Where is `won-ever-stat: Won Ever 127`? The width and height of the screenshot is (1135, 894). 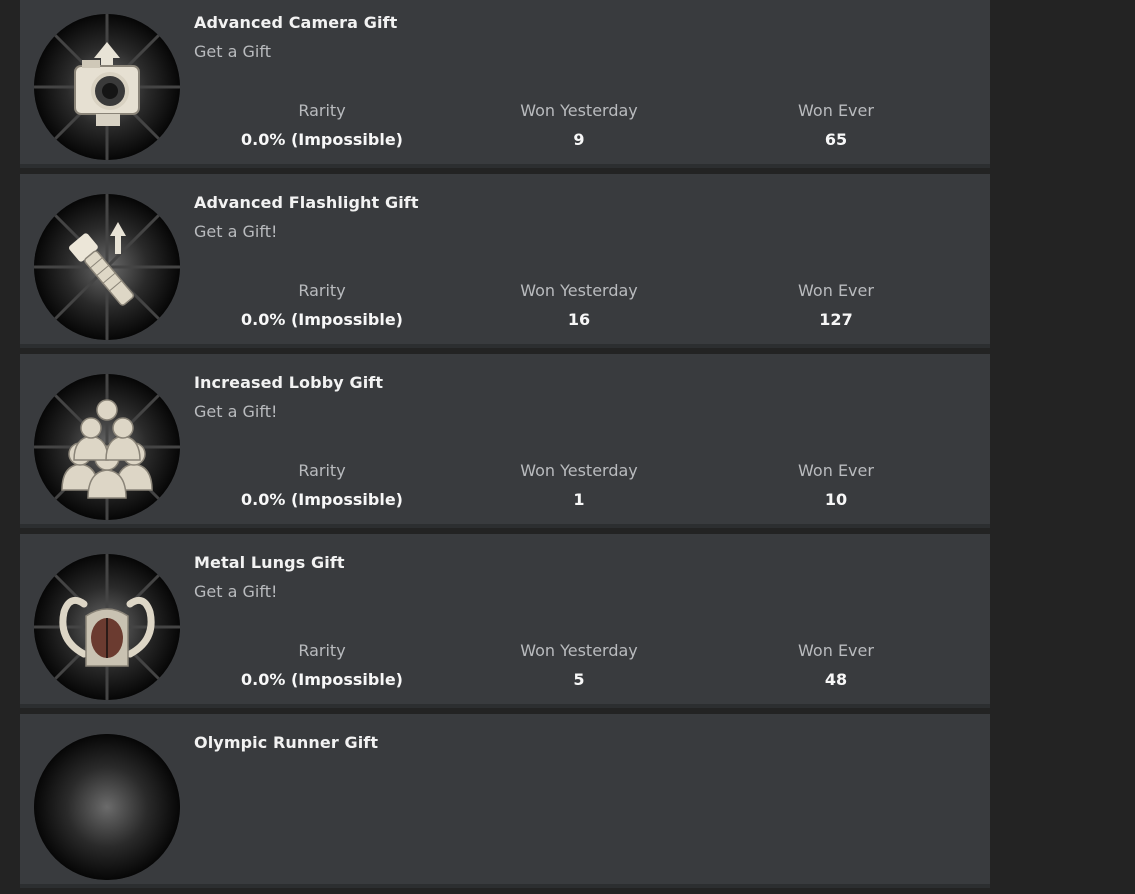
won-ever-stat: Won Ever 127 is located at coordinates (836, 305).